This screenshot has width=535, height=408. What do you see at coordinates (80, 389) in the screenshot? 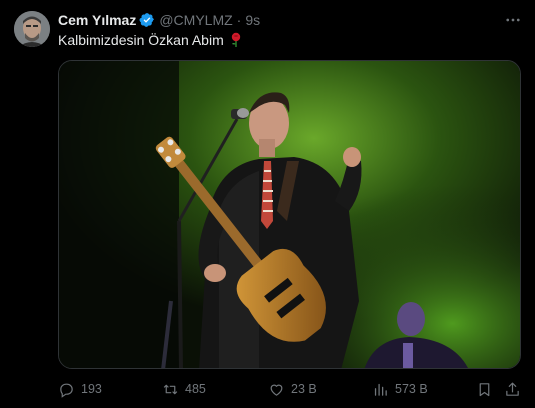
I see `reply-button: 193` at bounding box center [80, 389].